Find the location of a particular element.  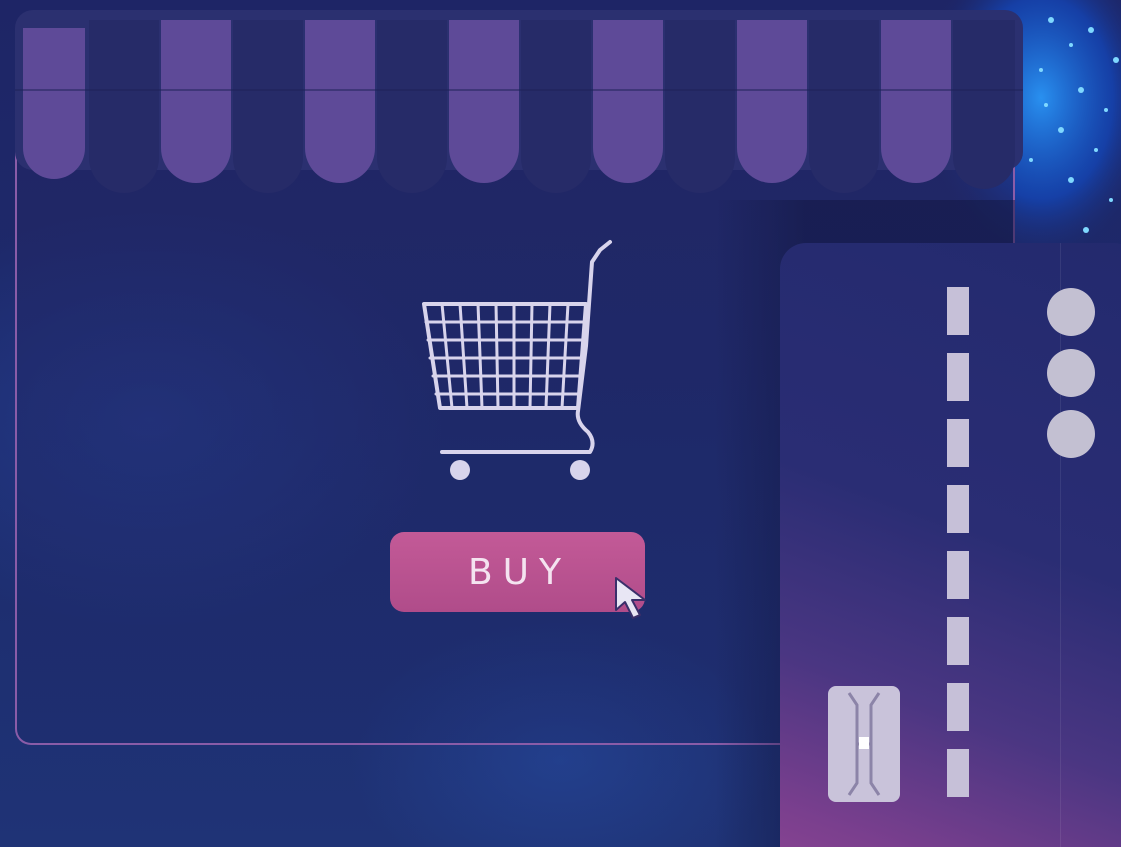

mouse-pointer-icon is located at coordinates (630, 598).